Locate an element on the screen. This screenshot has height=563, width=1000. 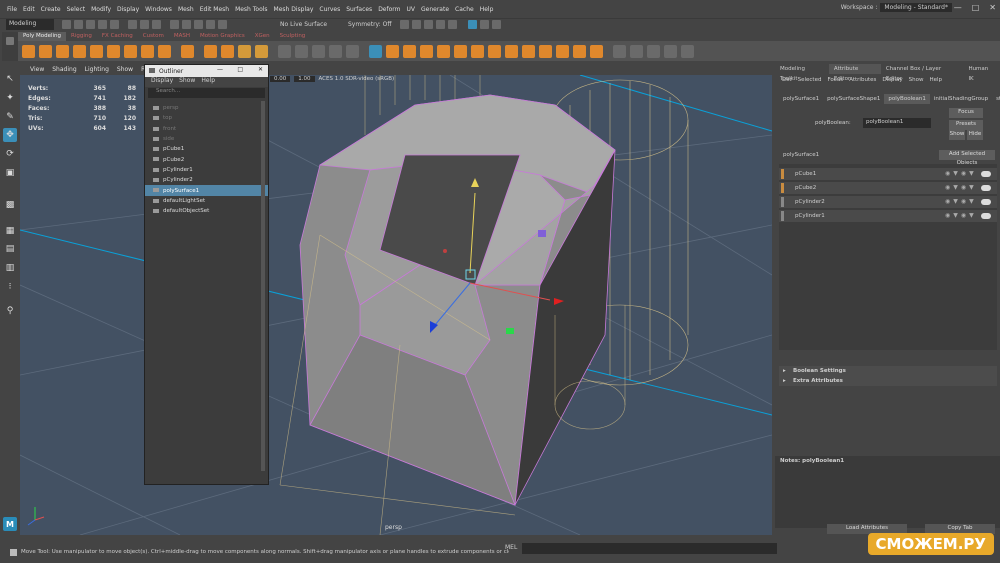
render-view-icon is located at coordinates (404, 24).